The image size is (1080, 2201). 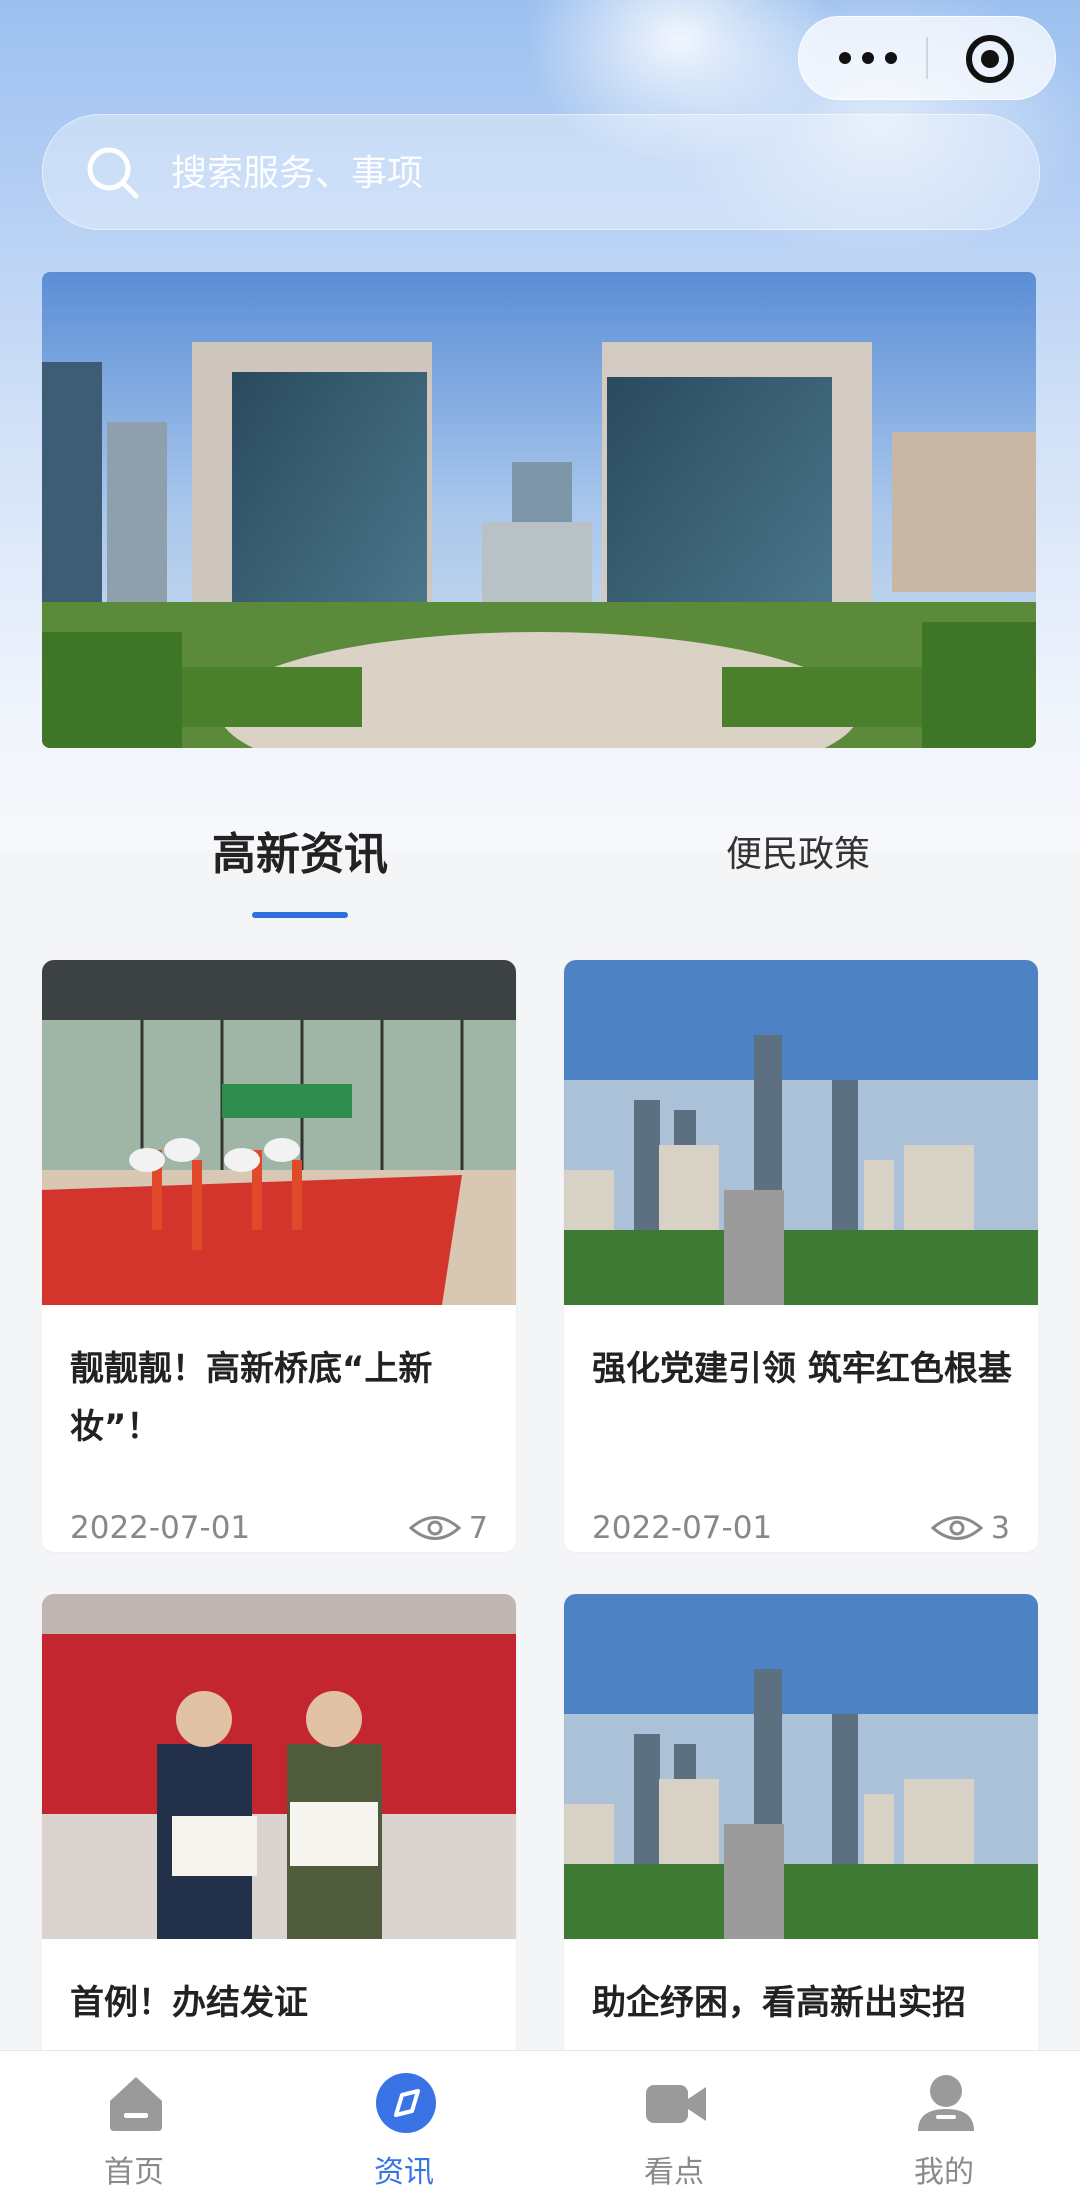 I want to click on tab-news: 高新资讯, so click(x=300, y=860).